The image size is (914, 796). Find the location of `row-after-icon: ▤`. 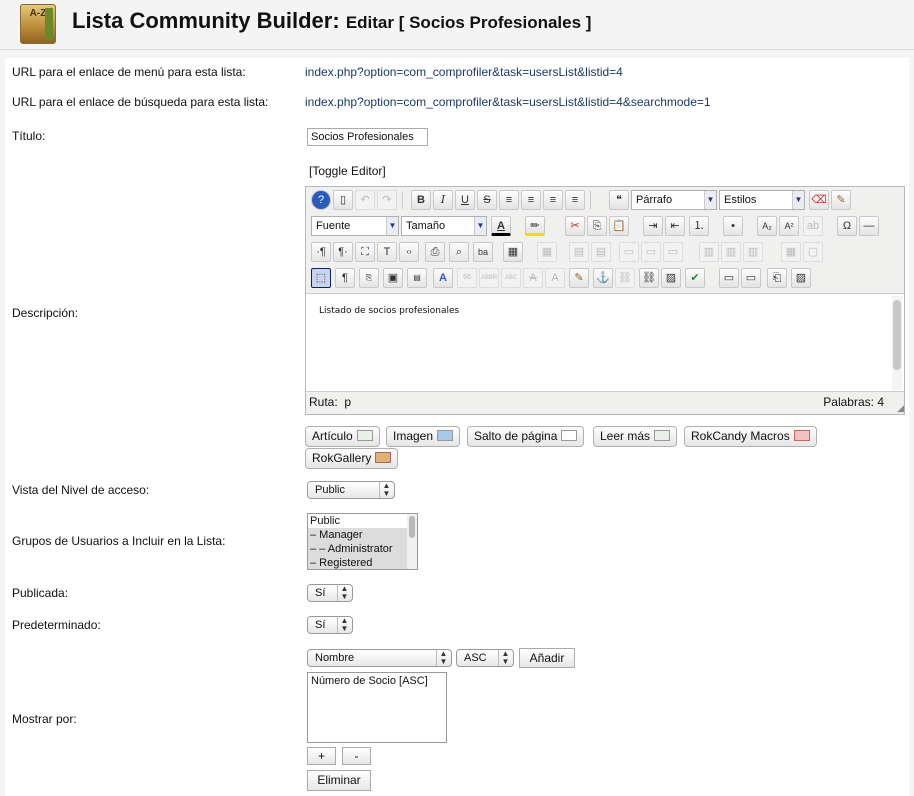

row-after-icon: ▤ is located at coordinates (601, 252).